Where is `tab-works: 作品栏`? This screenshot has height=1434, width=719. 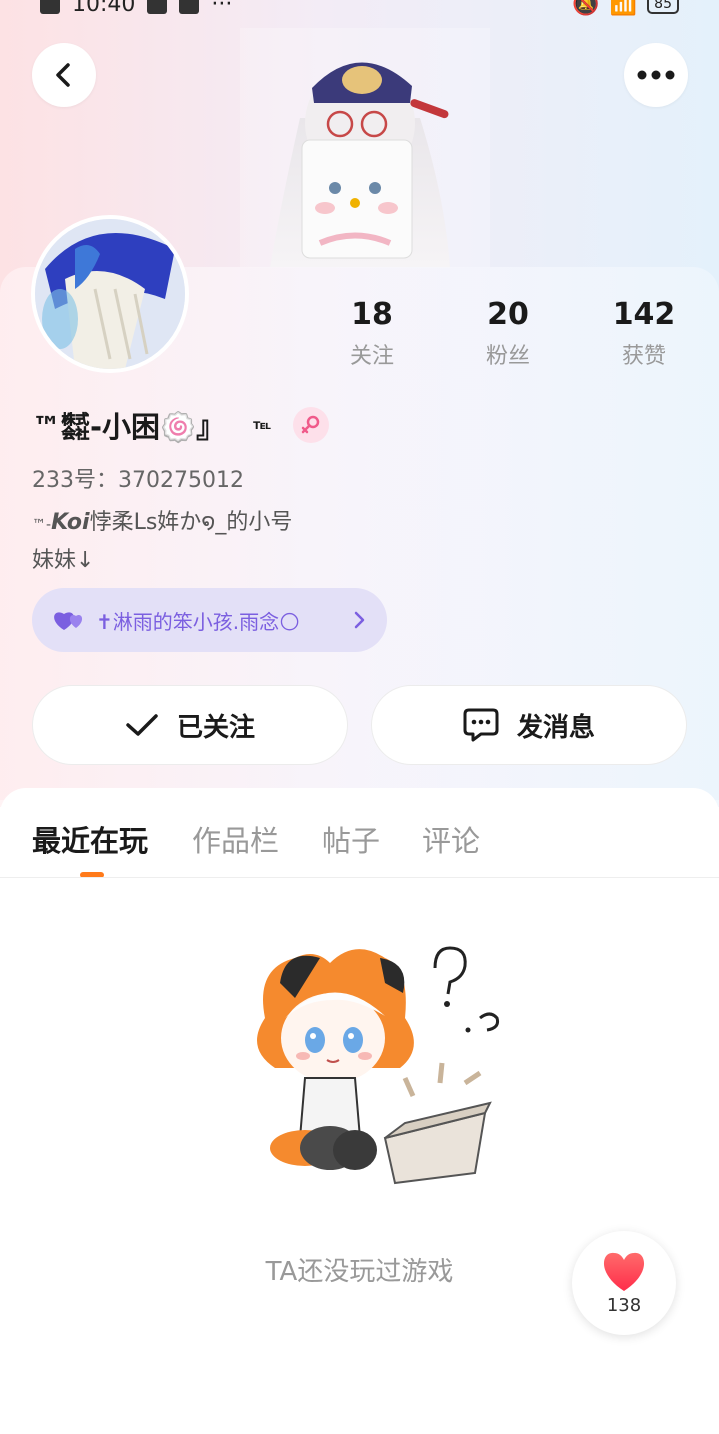 tab-works: 作品栏 is located at coordinates (235, 839).